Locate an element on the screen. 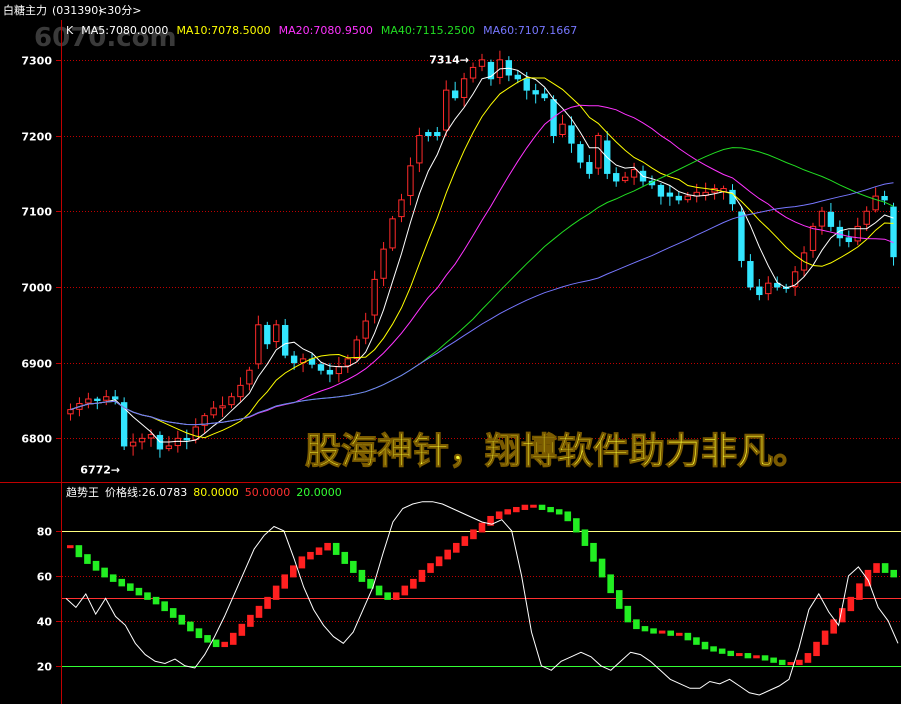  indicator-legend-l50: 50.0000 is located at coordinates (268, 492).